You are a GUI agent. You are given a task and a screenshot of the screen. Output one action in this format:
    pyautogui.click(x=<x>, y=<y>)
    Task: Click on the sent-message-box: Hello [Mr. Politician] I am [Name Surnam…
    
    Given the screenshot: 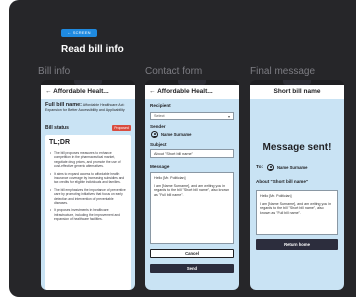 What is the action you would take?
    pyautogui.click(x=297, y=212)
    